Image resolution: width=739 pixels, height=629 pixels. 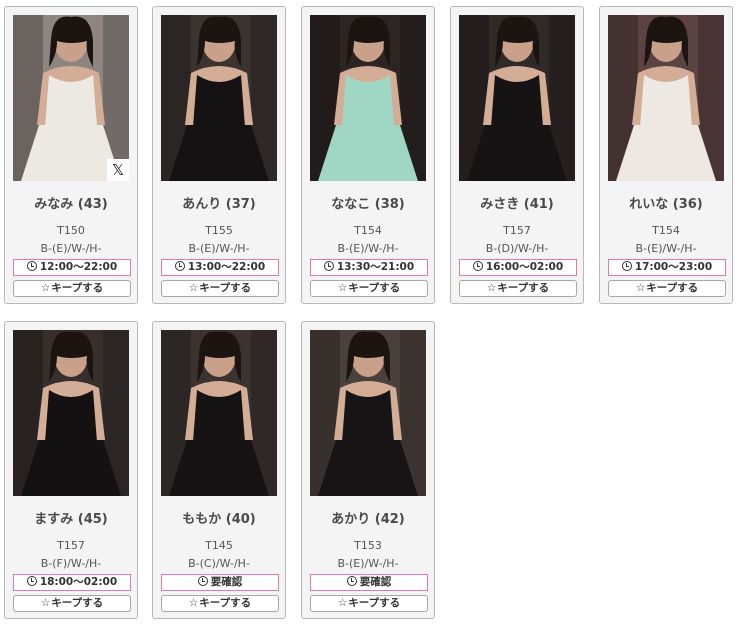 I want to click on schedule-badge: 13:30～21:00, so click(x=369, y=267).